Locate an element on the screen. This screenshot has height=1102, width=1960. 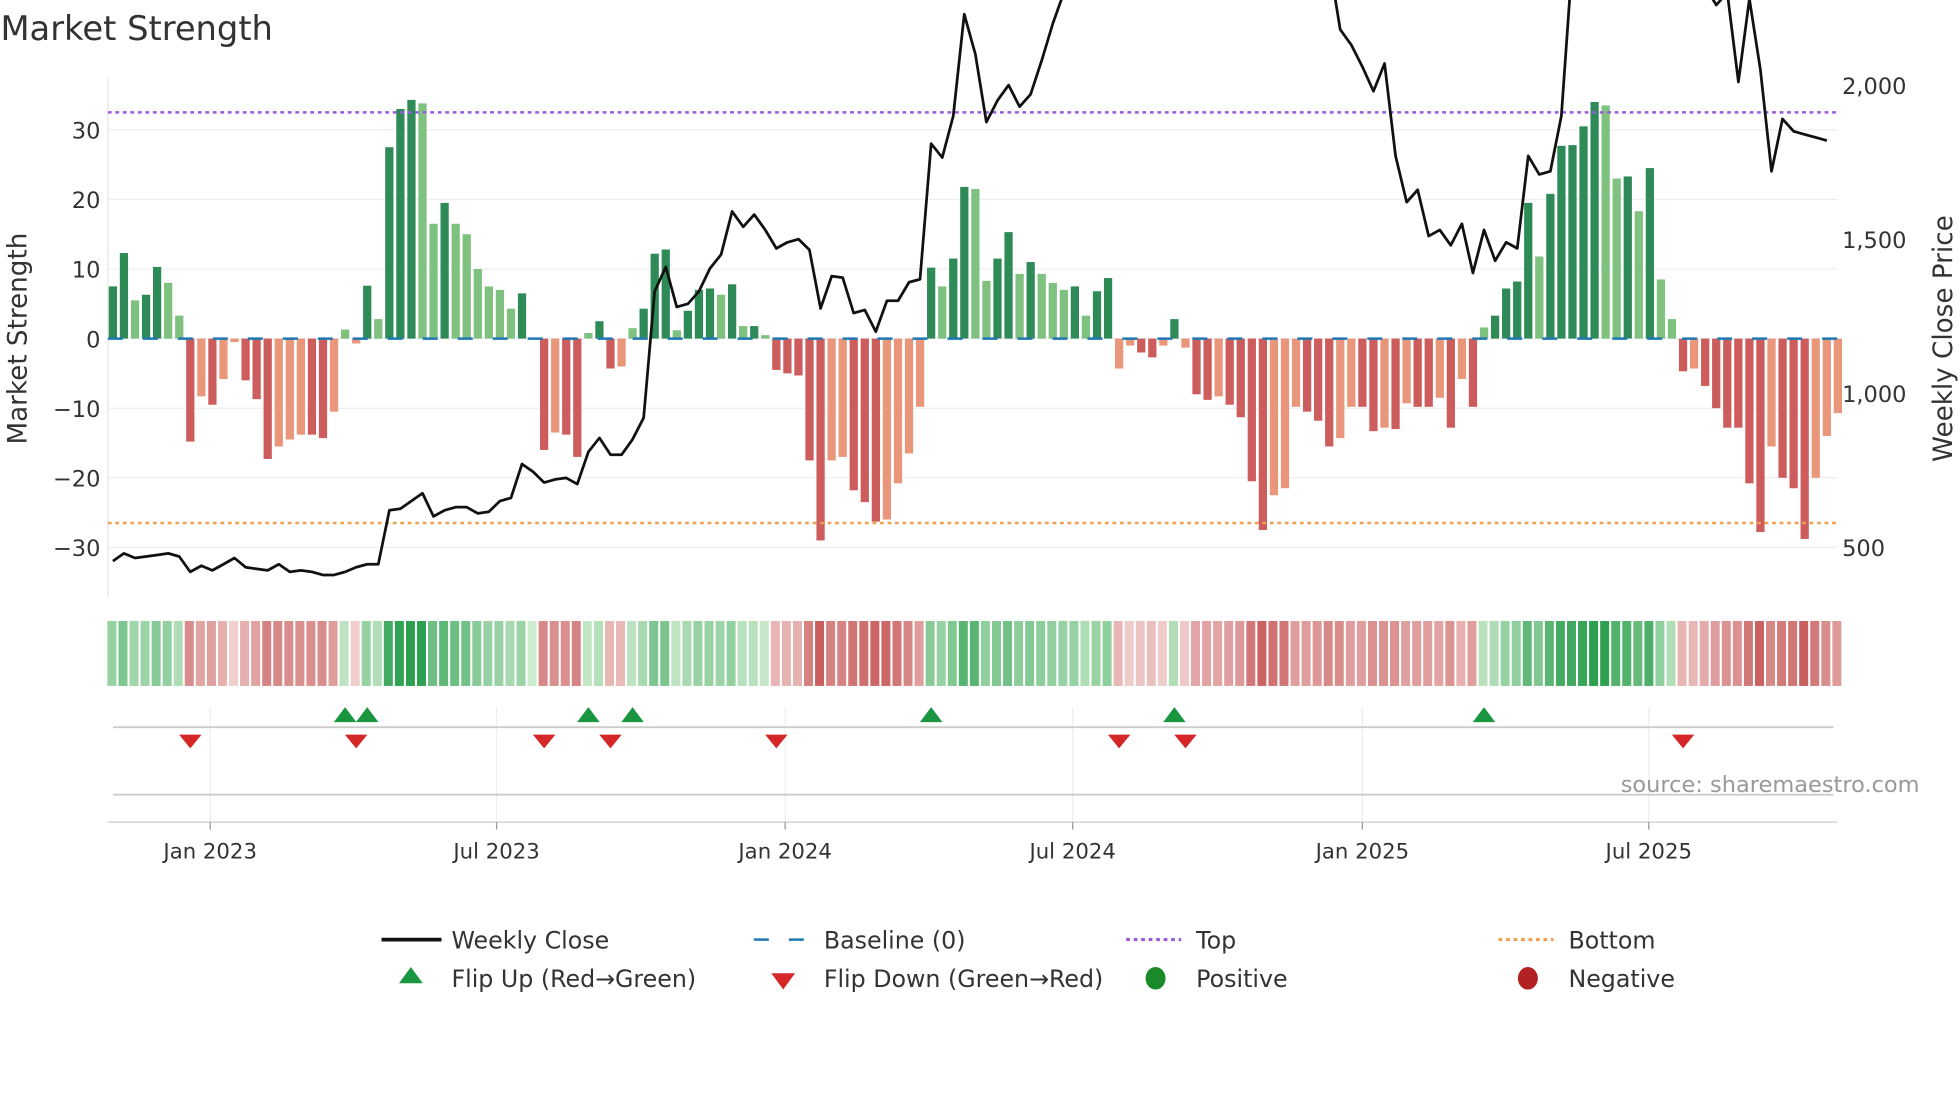
y-tick-label: 30 is located at coordinates (86, 132).